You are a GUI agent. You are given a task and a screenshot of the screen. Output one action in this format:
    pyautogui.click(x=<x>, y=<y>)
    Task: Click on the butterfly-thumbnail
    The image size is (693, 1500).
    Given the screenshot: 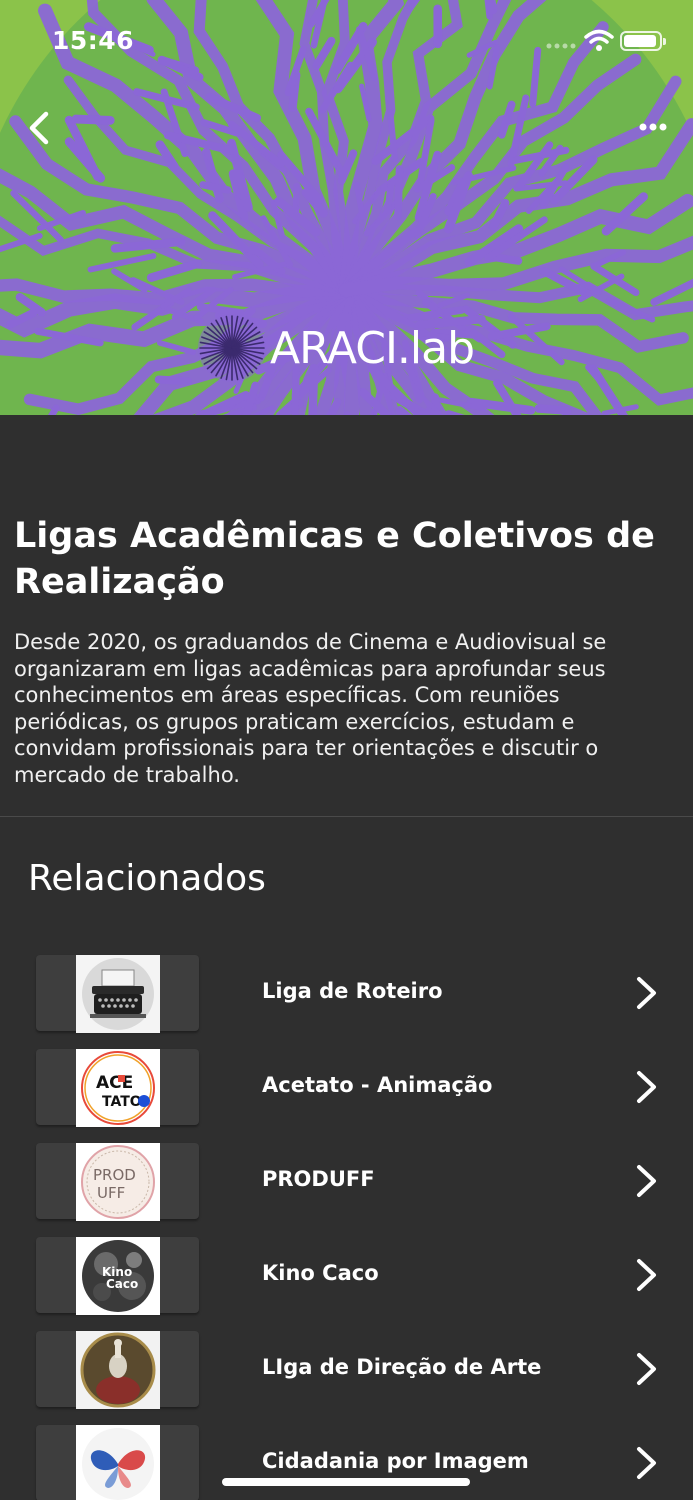 What is the action you would take?
    pyautogui.click(x=118, y=1462)
    